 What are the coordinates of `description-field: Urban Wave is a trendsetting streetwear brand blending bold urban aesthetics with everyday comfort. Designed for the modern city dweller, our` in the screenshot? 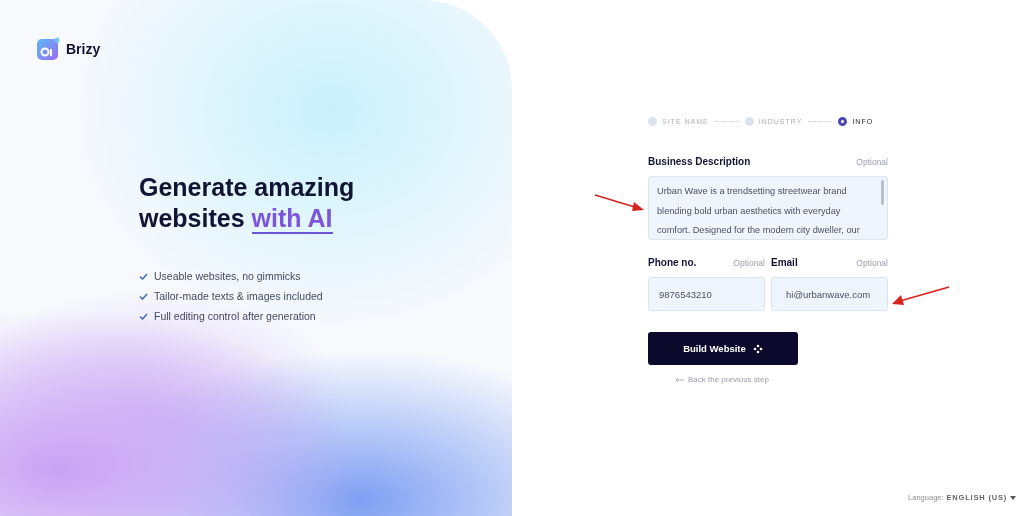 It's located at (768, 208).